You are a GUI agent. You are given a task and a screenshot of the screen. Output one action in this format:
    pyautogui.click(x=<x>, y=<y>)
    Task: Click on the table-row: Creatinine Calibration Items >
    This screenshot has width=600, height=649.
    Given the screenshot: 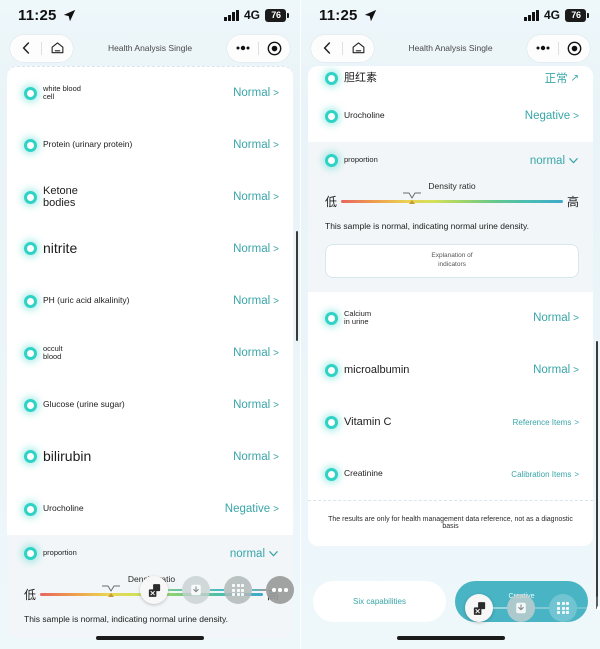 What is the action you would take?
    pyautogui.click(x=450, y=474)
    